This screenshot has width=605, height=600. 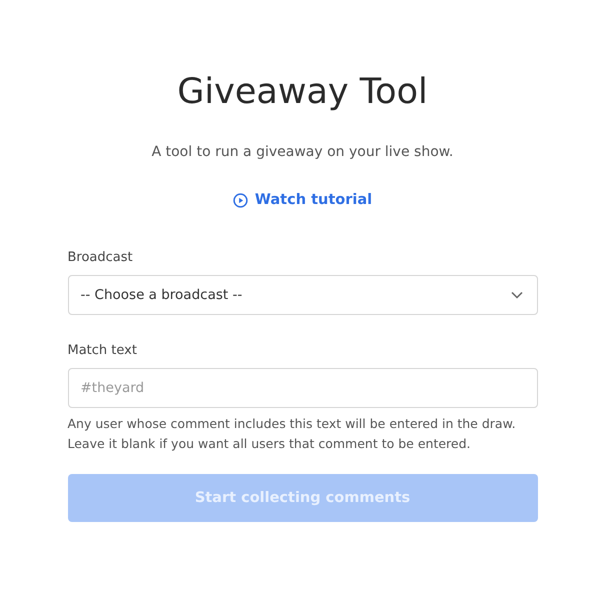 I want to click on page-title: Giveaway Tool, so click(x=302, y=92).